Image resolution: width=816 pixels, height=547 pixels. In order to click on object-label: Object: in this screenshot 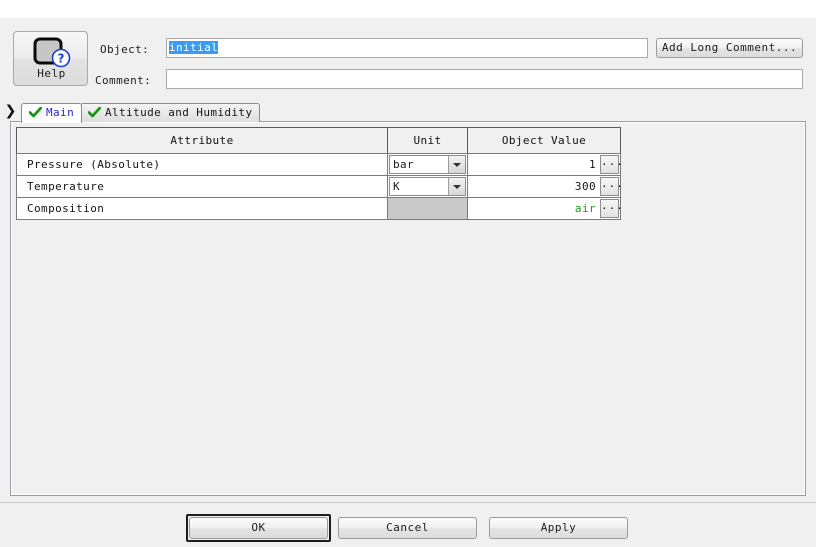, I will do `click(125, 49)`.